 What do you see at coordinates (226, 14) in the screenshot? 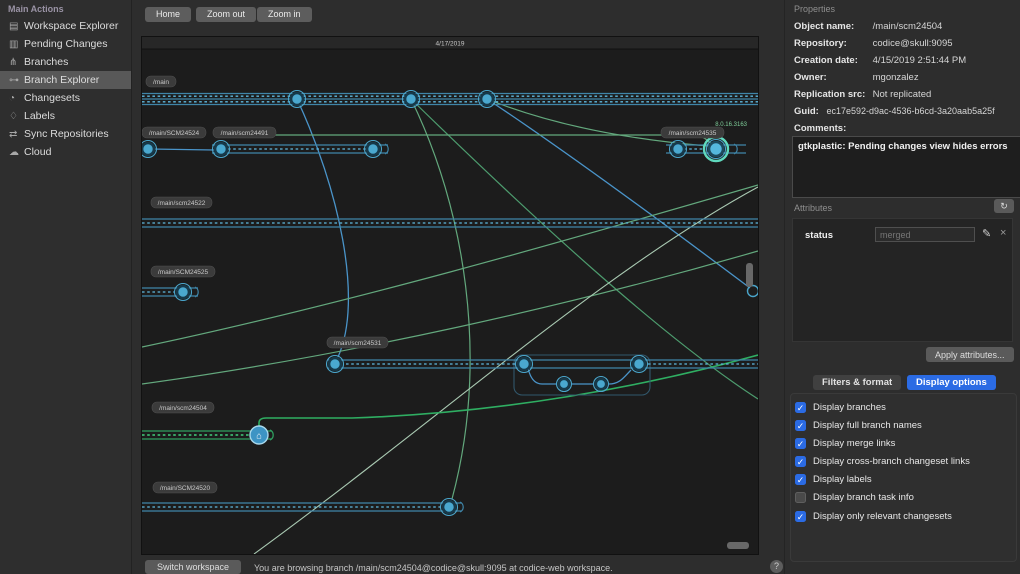
I see `zoom-out-button: Zoom out` at bounding box center [226, 14].